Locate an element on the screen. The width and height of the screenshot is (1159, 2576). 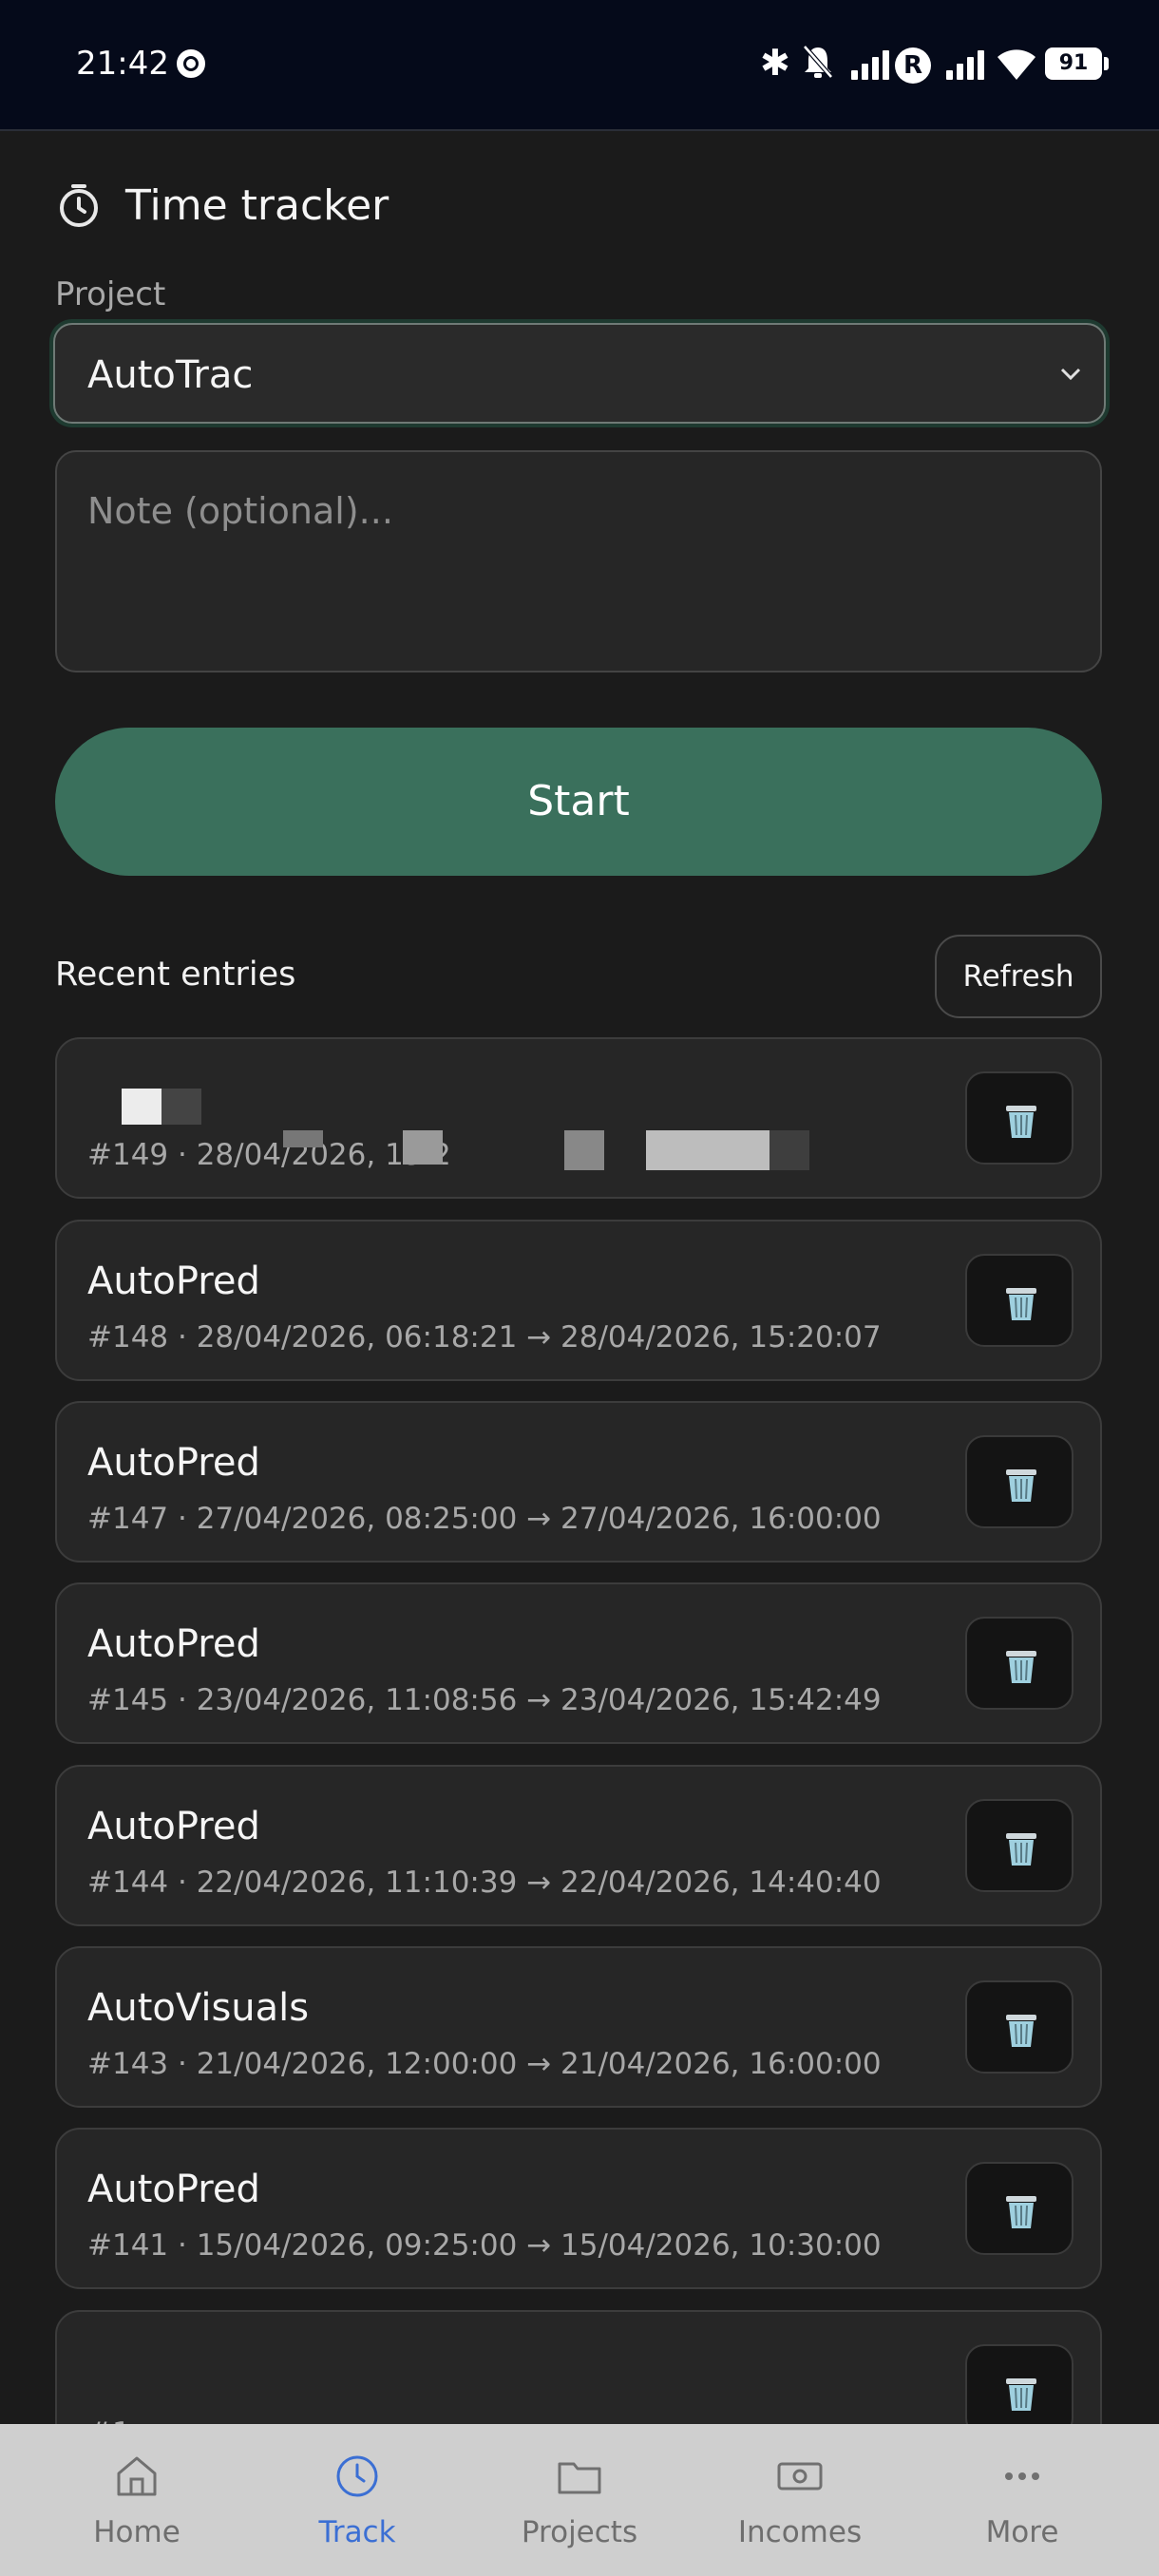
nav-more-label: More is located at coordinates (1022, 2532).